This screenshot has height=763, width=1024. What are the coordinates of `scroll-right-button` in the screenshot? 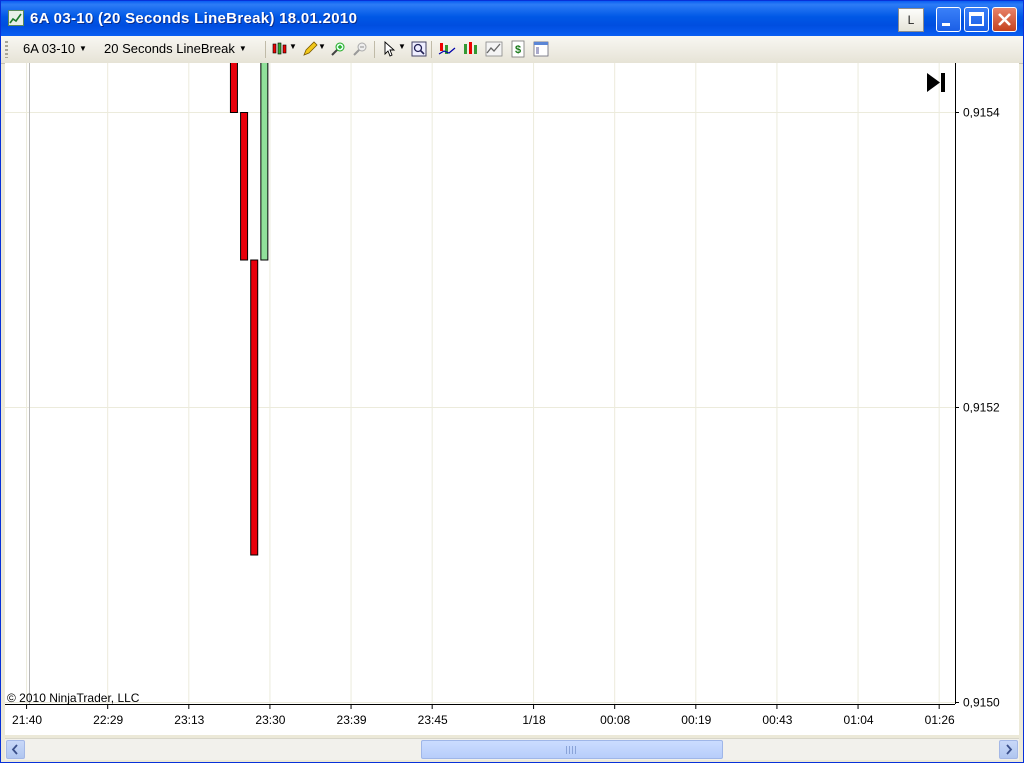 It's located at (1008, 749).